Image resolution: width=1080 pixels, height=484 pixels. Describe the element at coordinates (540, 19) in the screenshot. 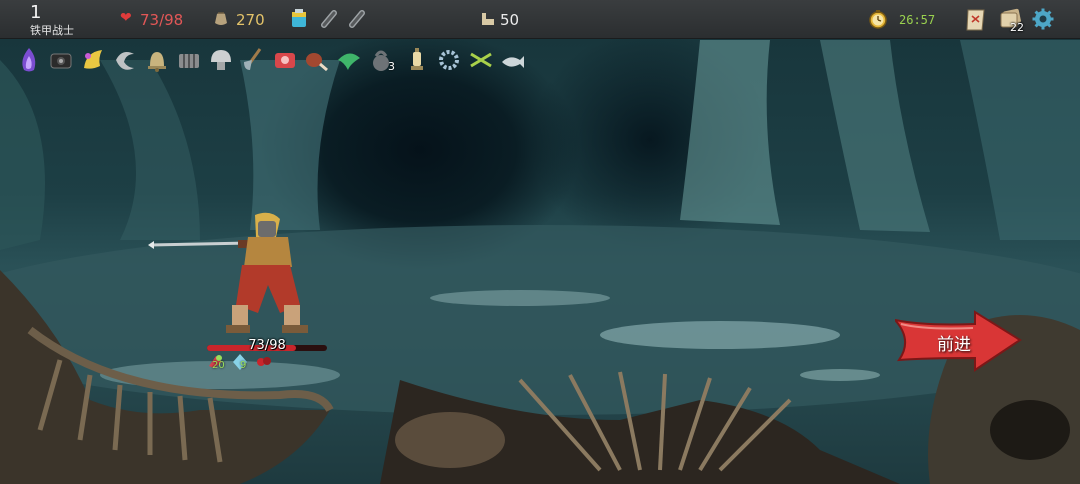

I see `top-bar: 1 铁甲战士 ❤ 73/98 270 50 26:57 22` at that location.